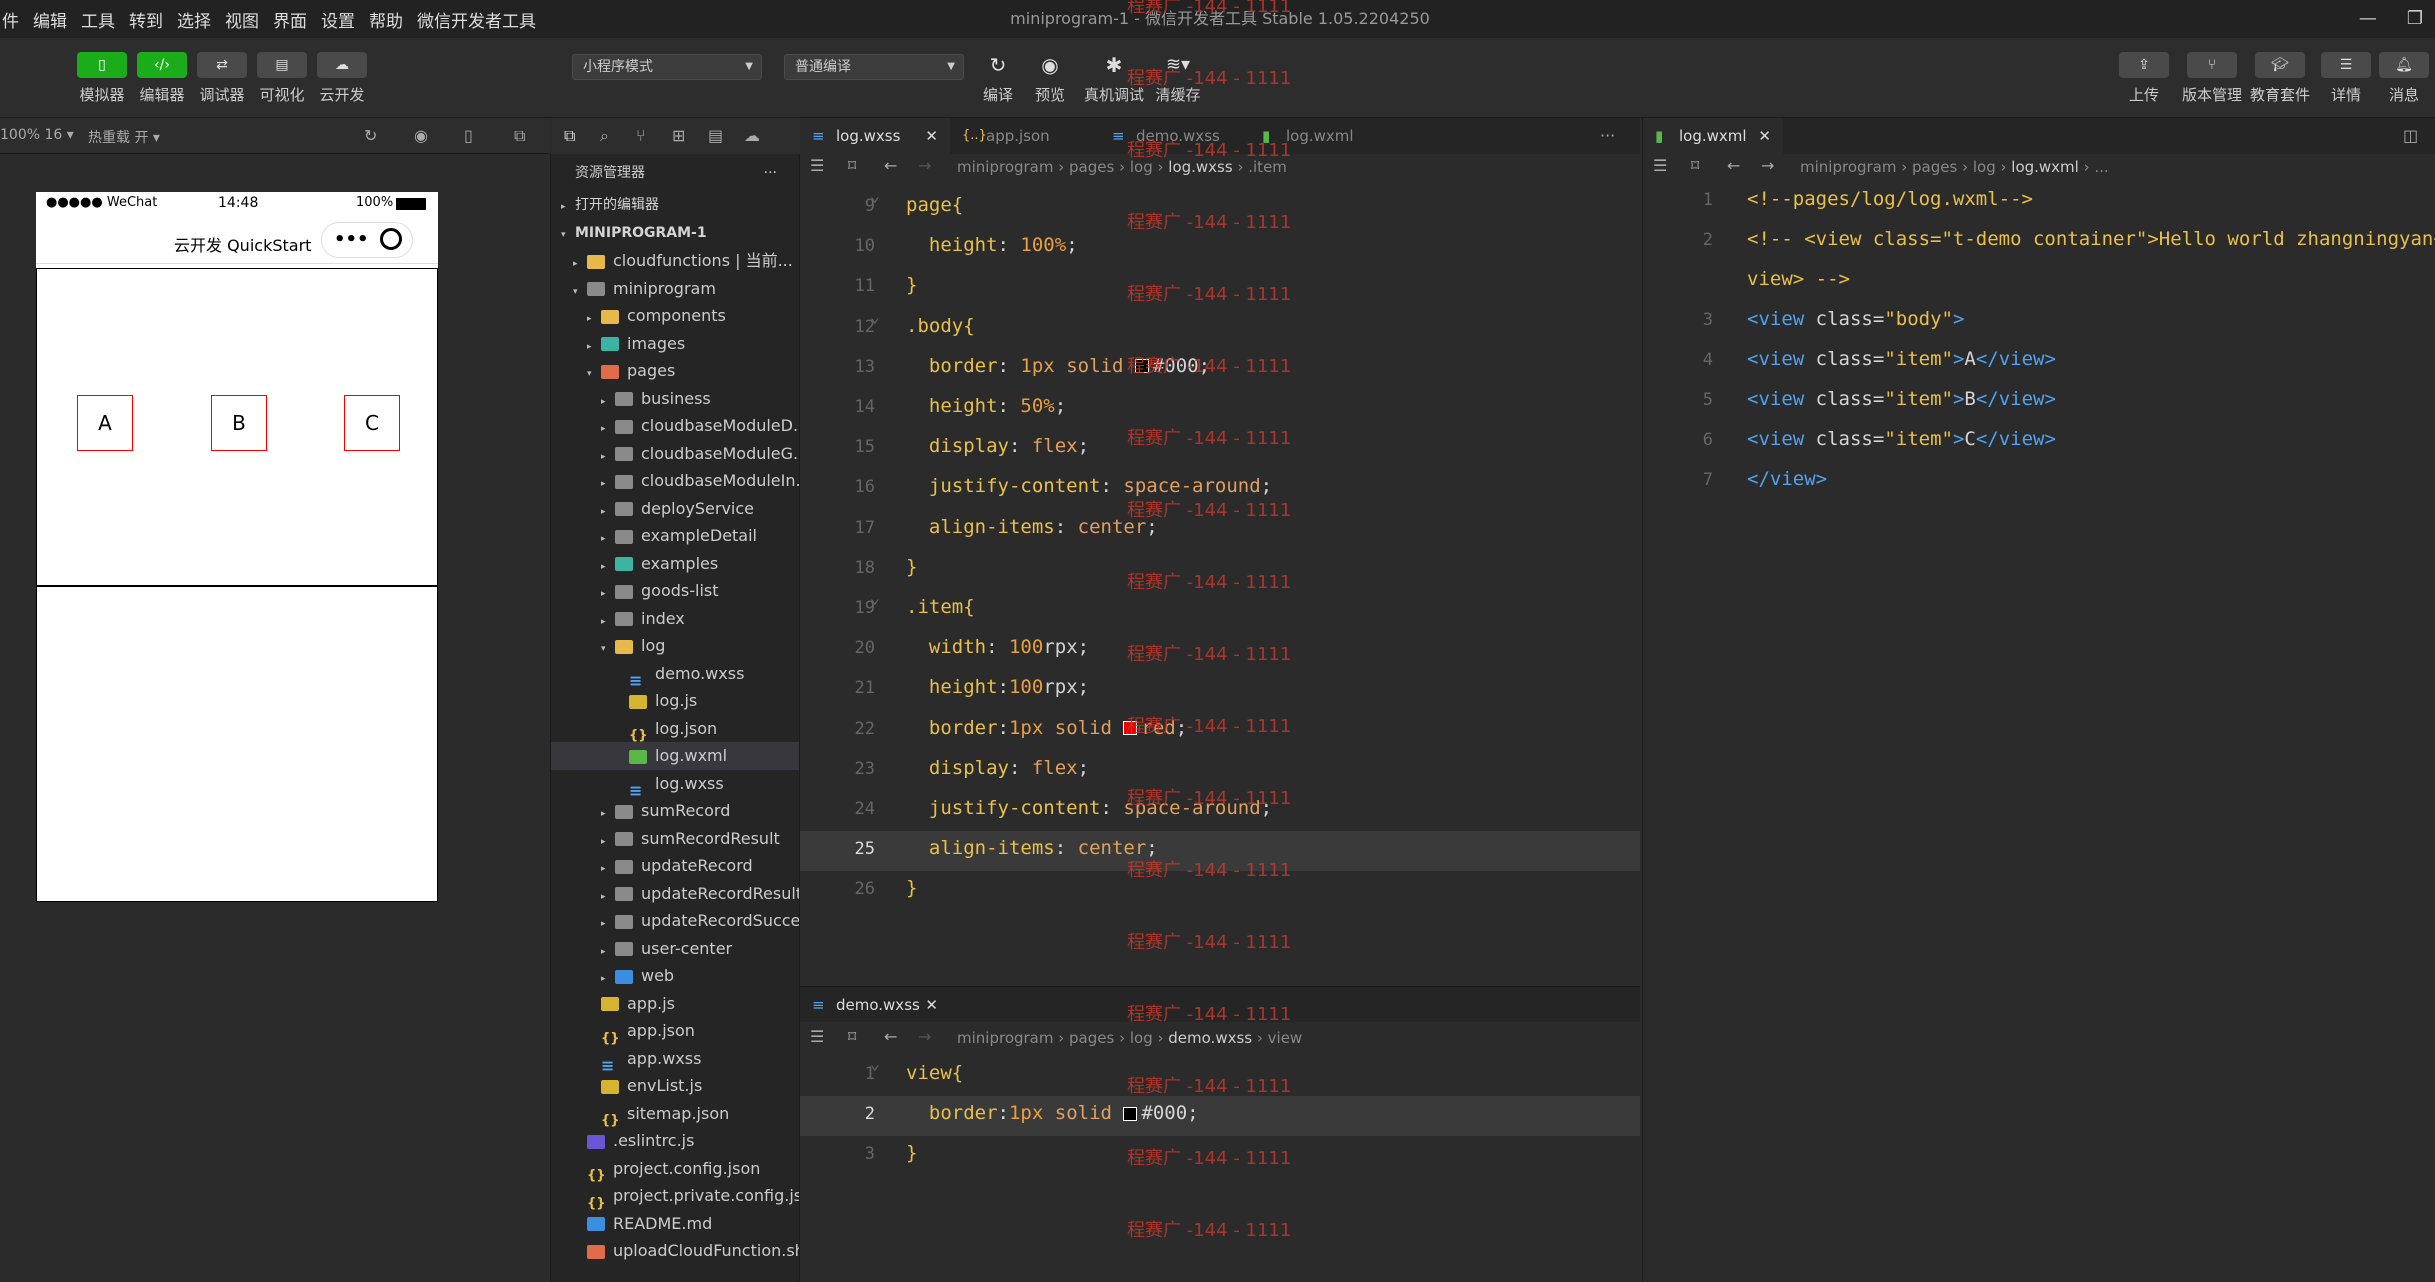  Describe the element at coordinates (675, 646) in the screenshot. I see `file-tree-item: ▾ log` at that location.